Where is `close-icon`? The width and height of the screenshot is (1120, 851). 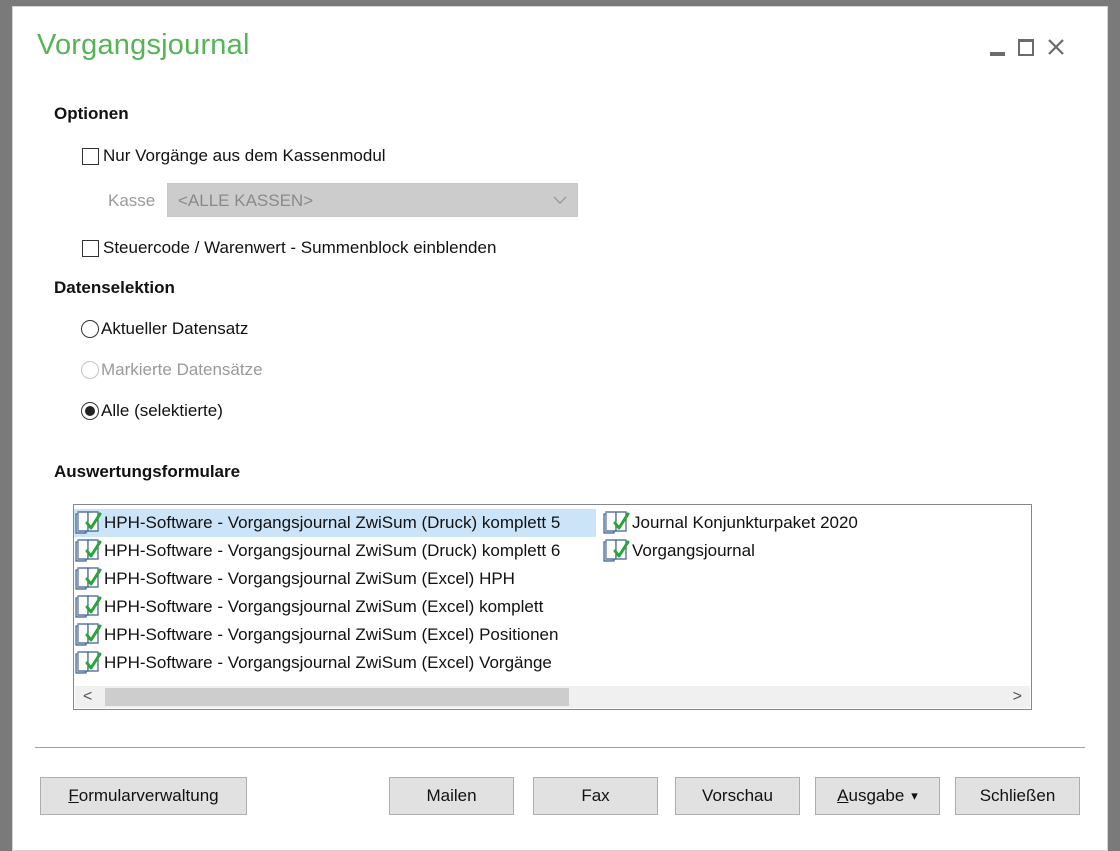 close-icon is located at coordinates (1056, 48).